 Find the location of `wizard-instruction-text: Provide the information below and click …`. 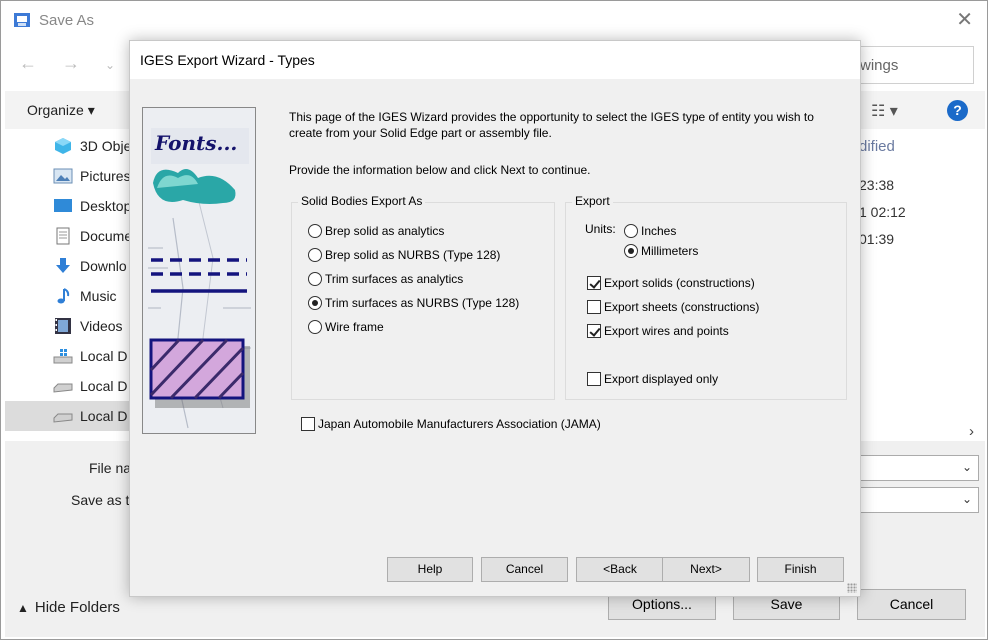

wizard-instruction-text: Provide the information below and click … is located at coordinates (440, 170).